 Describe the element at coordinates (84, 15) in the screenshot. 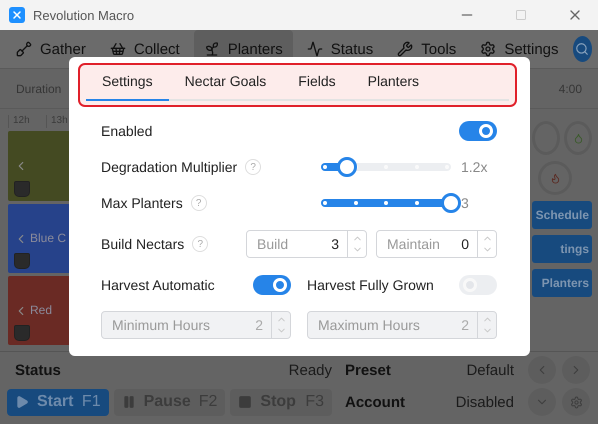

I see `window-title: Revolution Macro` at that location.